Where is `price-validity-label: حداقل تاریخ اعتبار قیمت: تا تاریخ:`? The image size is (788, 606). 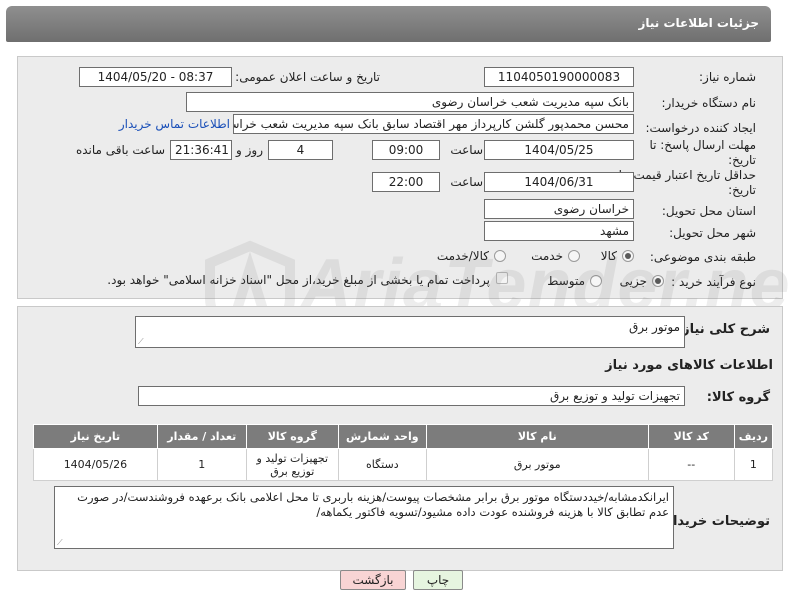
price-validity-label: حداقل تاریخ اعتبار قیمت: تا تاریخ: is located at coordinates (687, 182).